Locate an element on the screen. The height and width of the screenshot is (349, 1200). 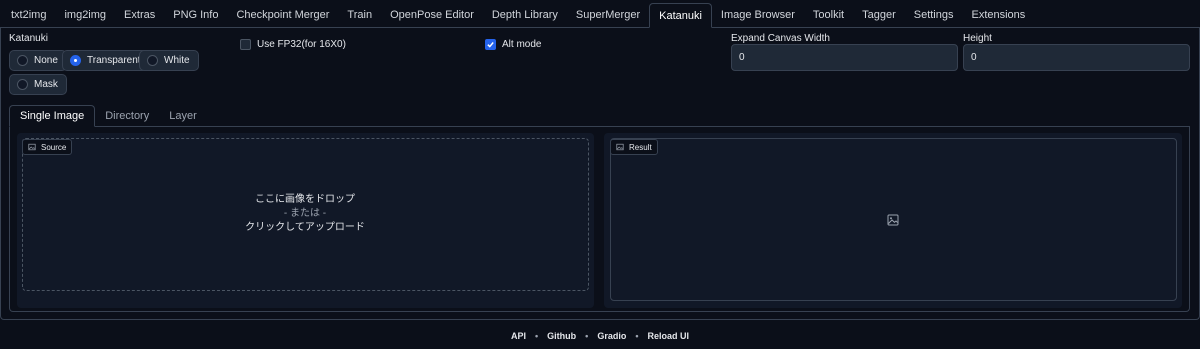
radio-transparent-label: Transparent is located at coordinates (114, 60).